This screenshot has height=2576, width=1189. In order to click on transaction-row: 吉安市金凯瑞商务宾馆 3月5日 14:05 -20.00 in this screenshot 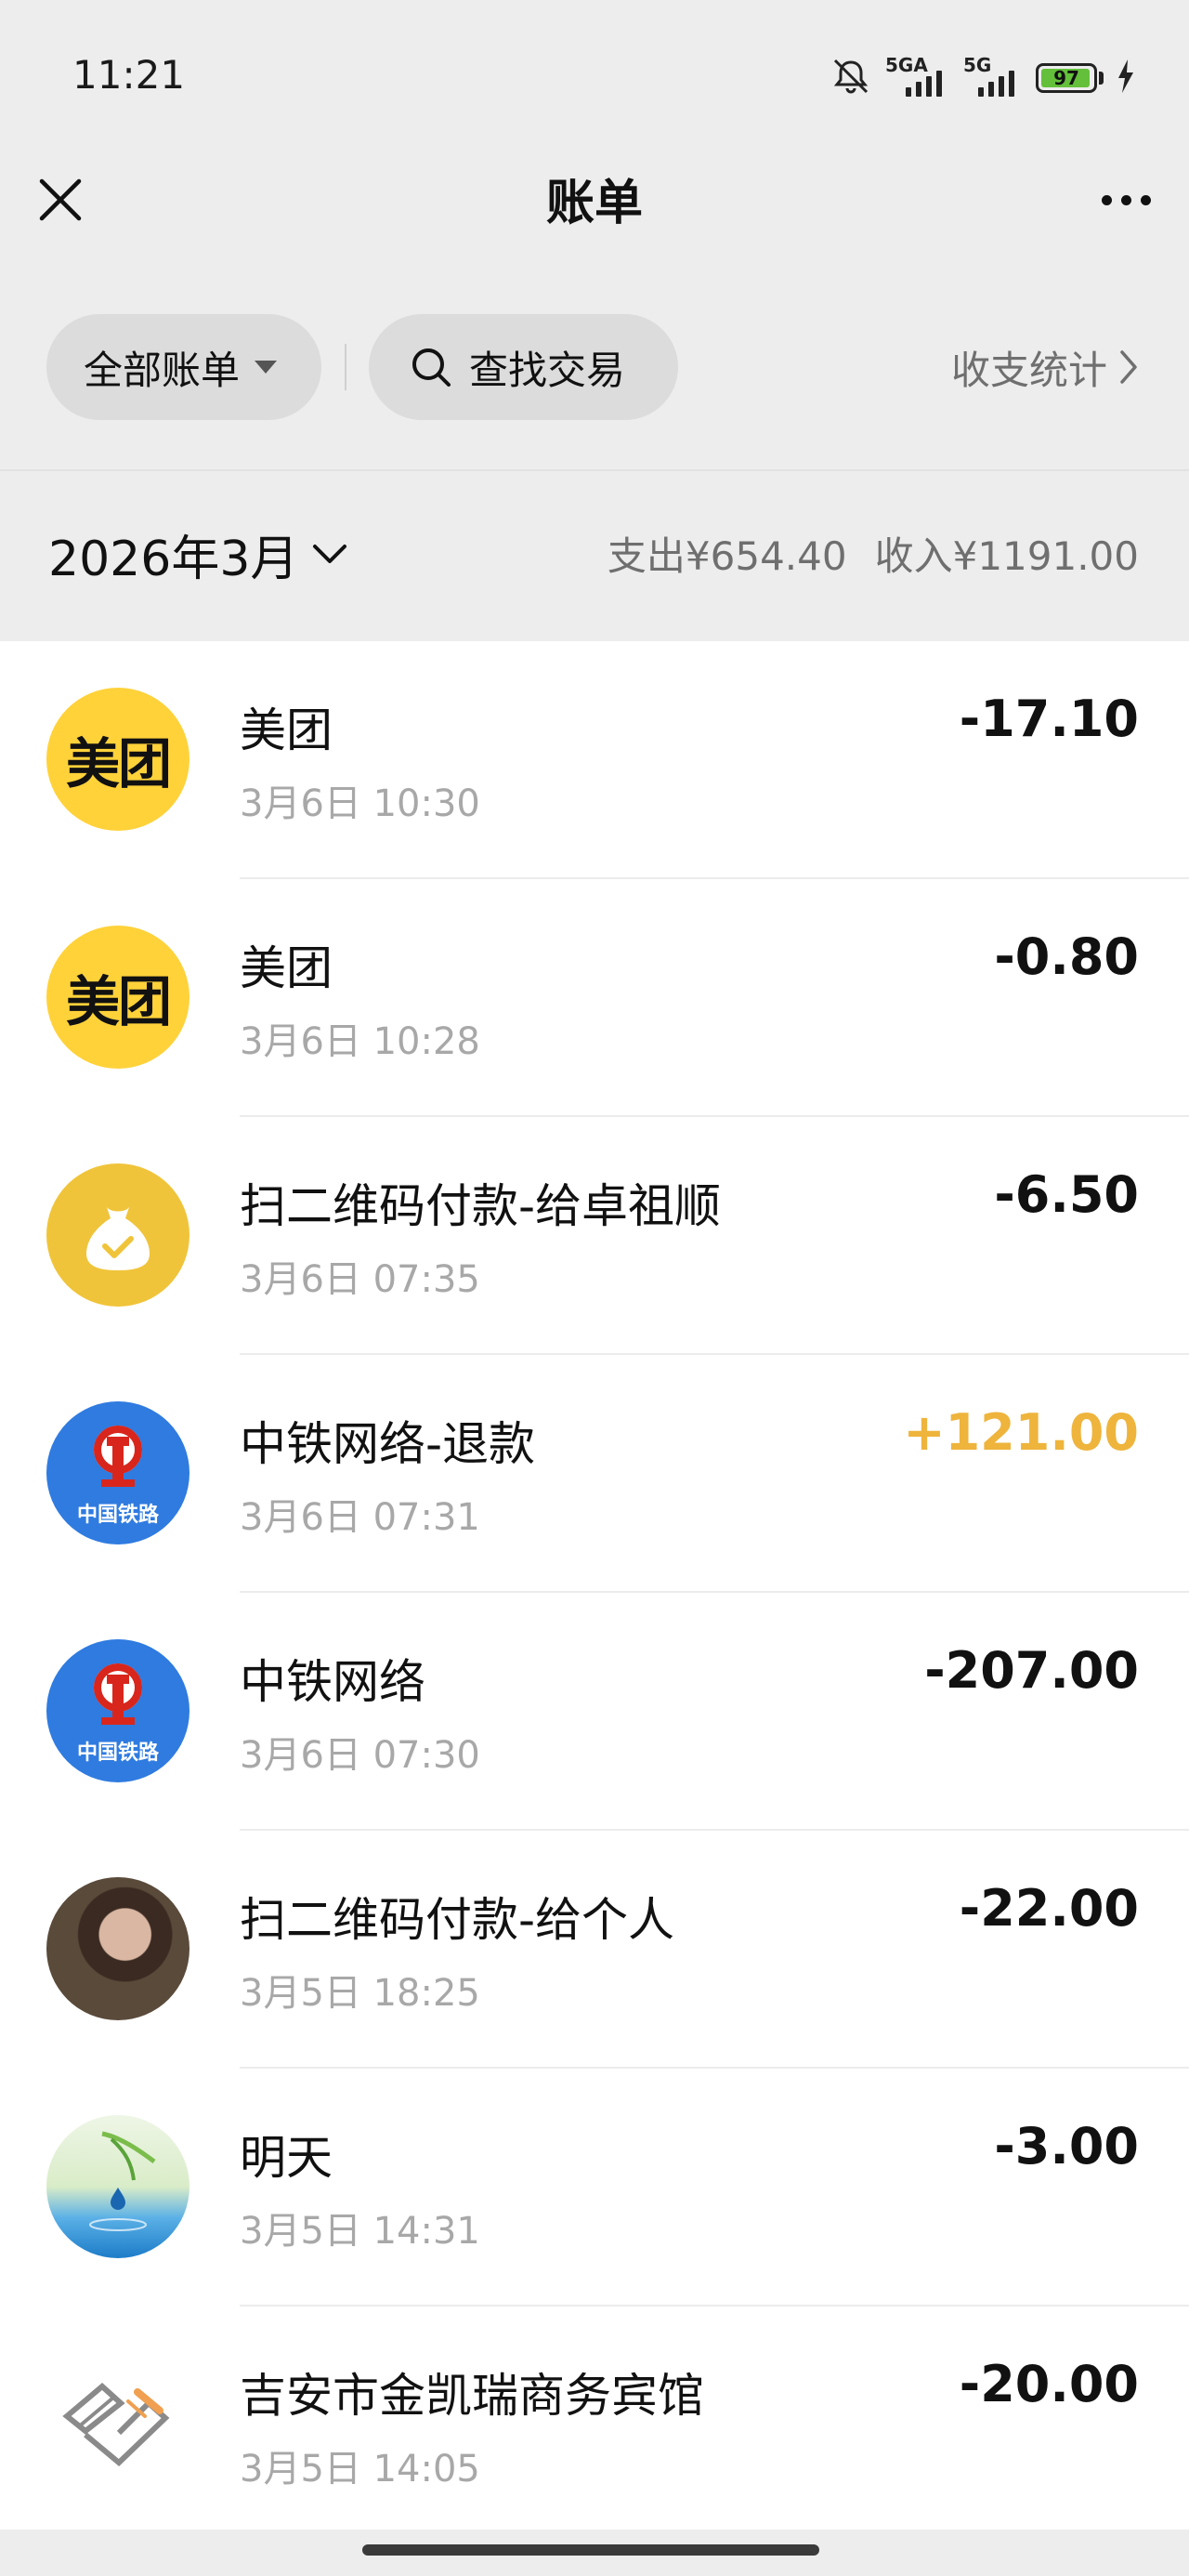, I will do `click(594, 2425)`.